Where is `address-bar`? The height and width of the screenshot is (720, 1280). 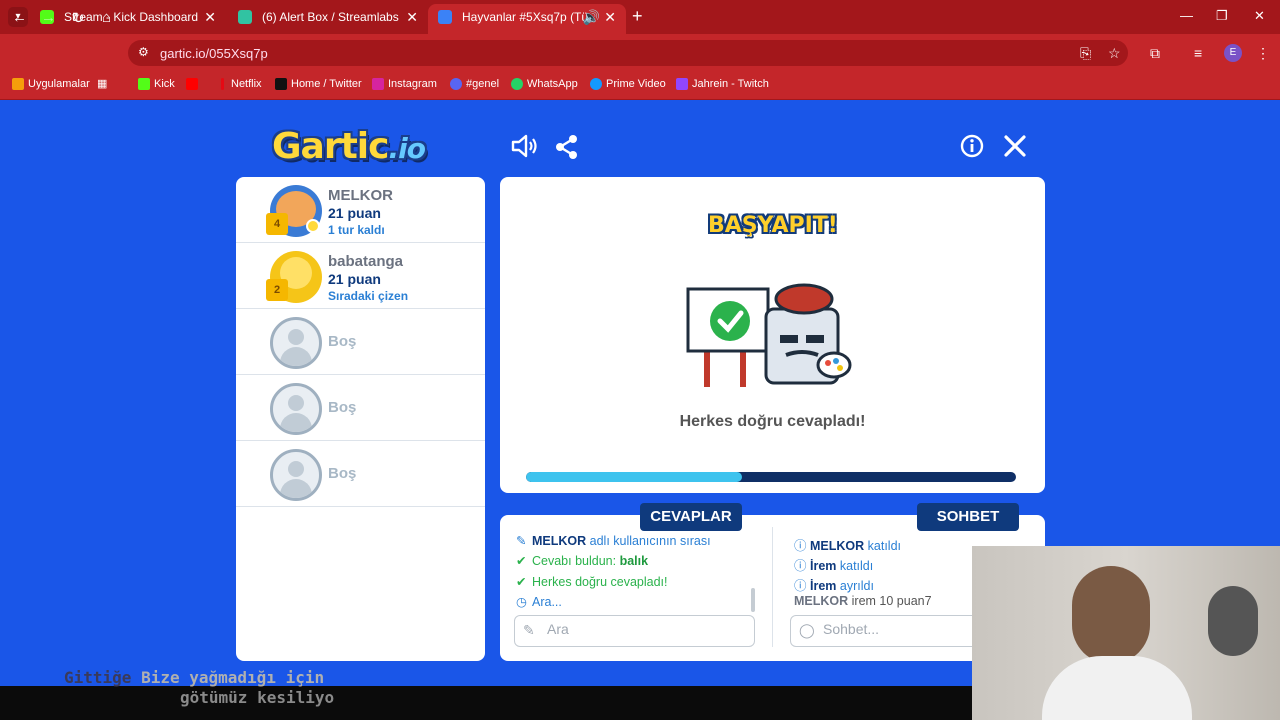 address-bar is located at coordinates (628, 53).